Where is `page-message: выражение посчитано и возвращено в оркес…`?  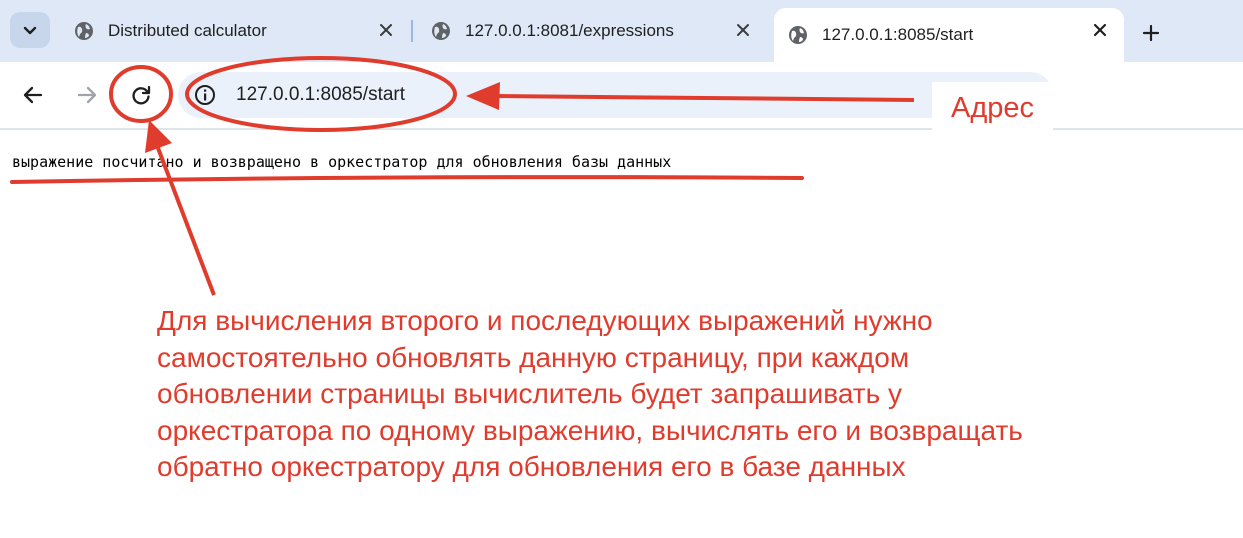 page-message: выражение посчитано и возвращено в оркес… is located at coordinates (342, 162).